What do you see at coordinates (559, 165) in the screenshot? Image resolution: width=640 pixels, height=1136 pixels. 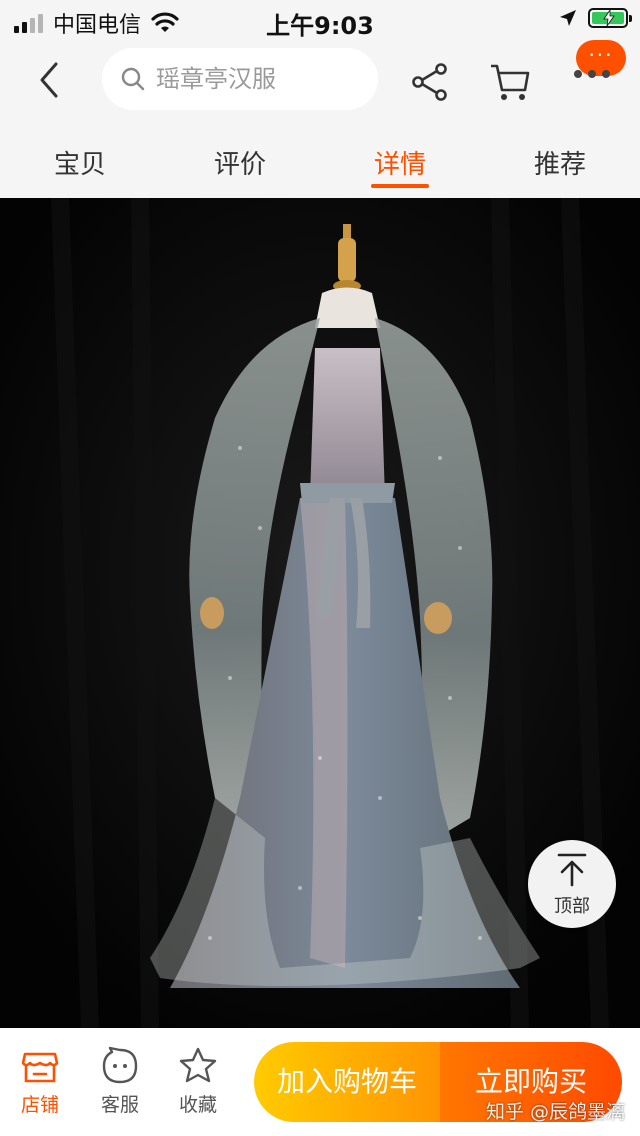 I see `tab-label: 推荐` at bounding box center [559, 165].